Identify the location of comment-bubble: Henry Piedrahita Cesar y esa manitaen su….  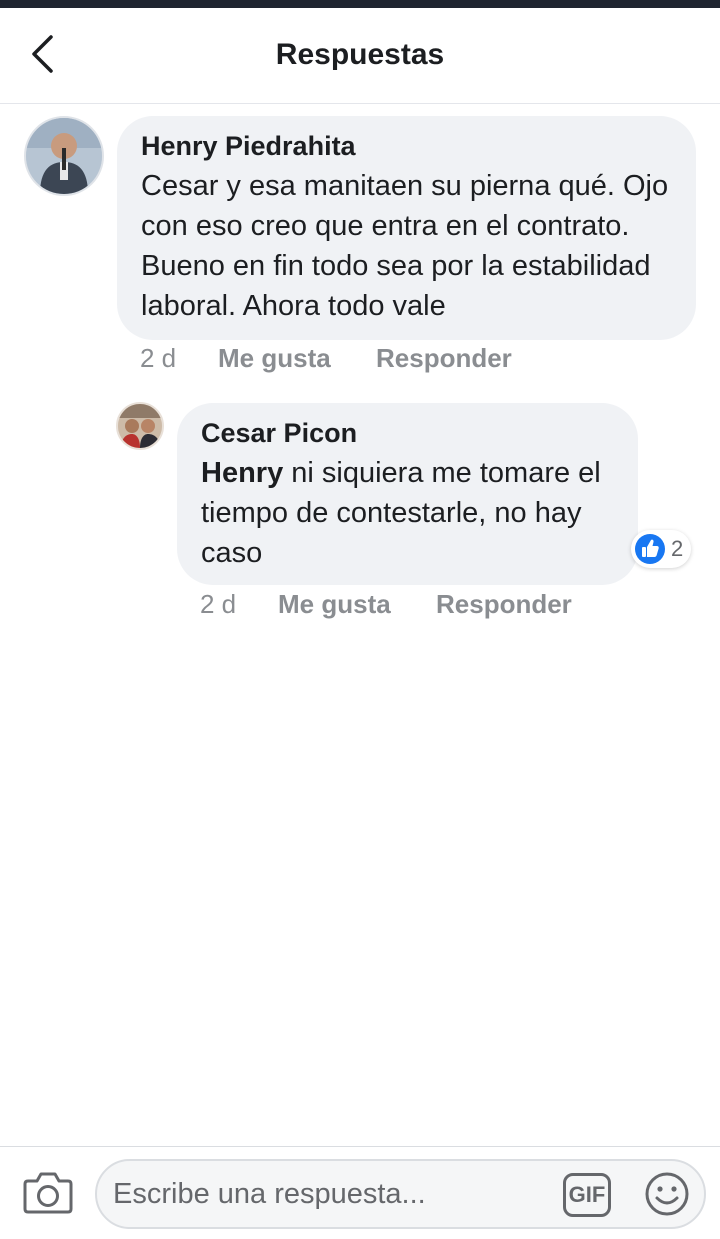
(406, 228).